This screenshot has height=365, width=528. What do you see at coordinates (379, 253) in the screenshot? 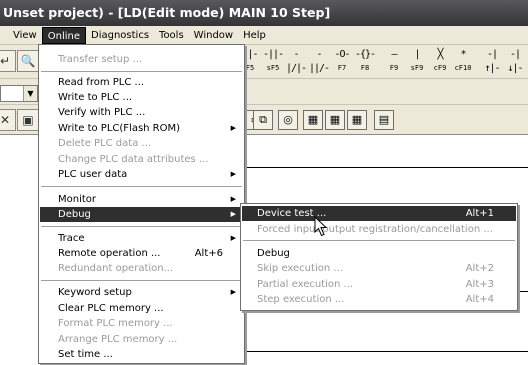
I see `submenu-item-debug: Debug` at bounding box center [379, 253].